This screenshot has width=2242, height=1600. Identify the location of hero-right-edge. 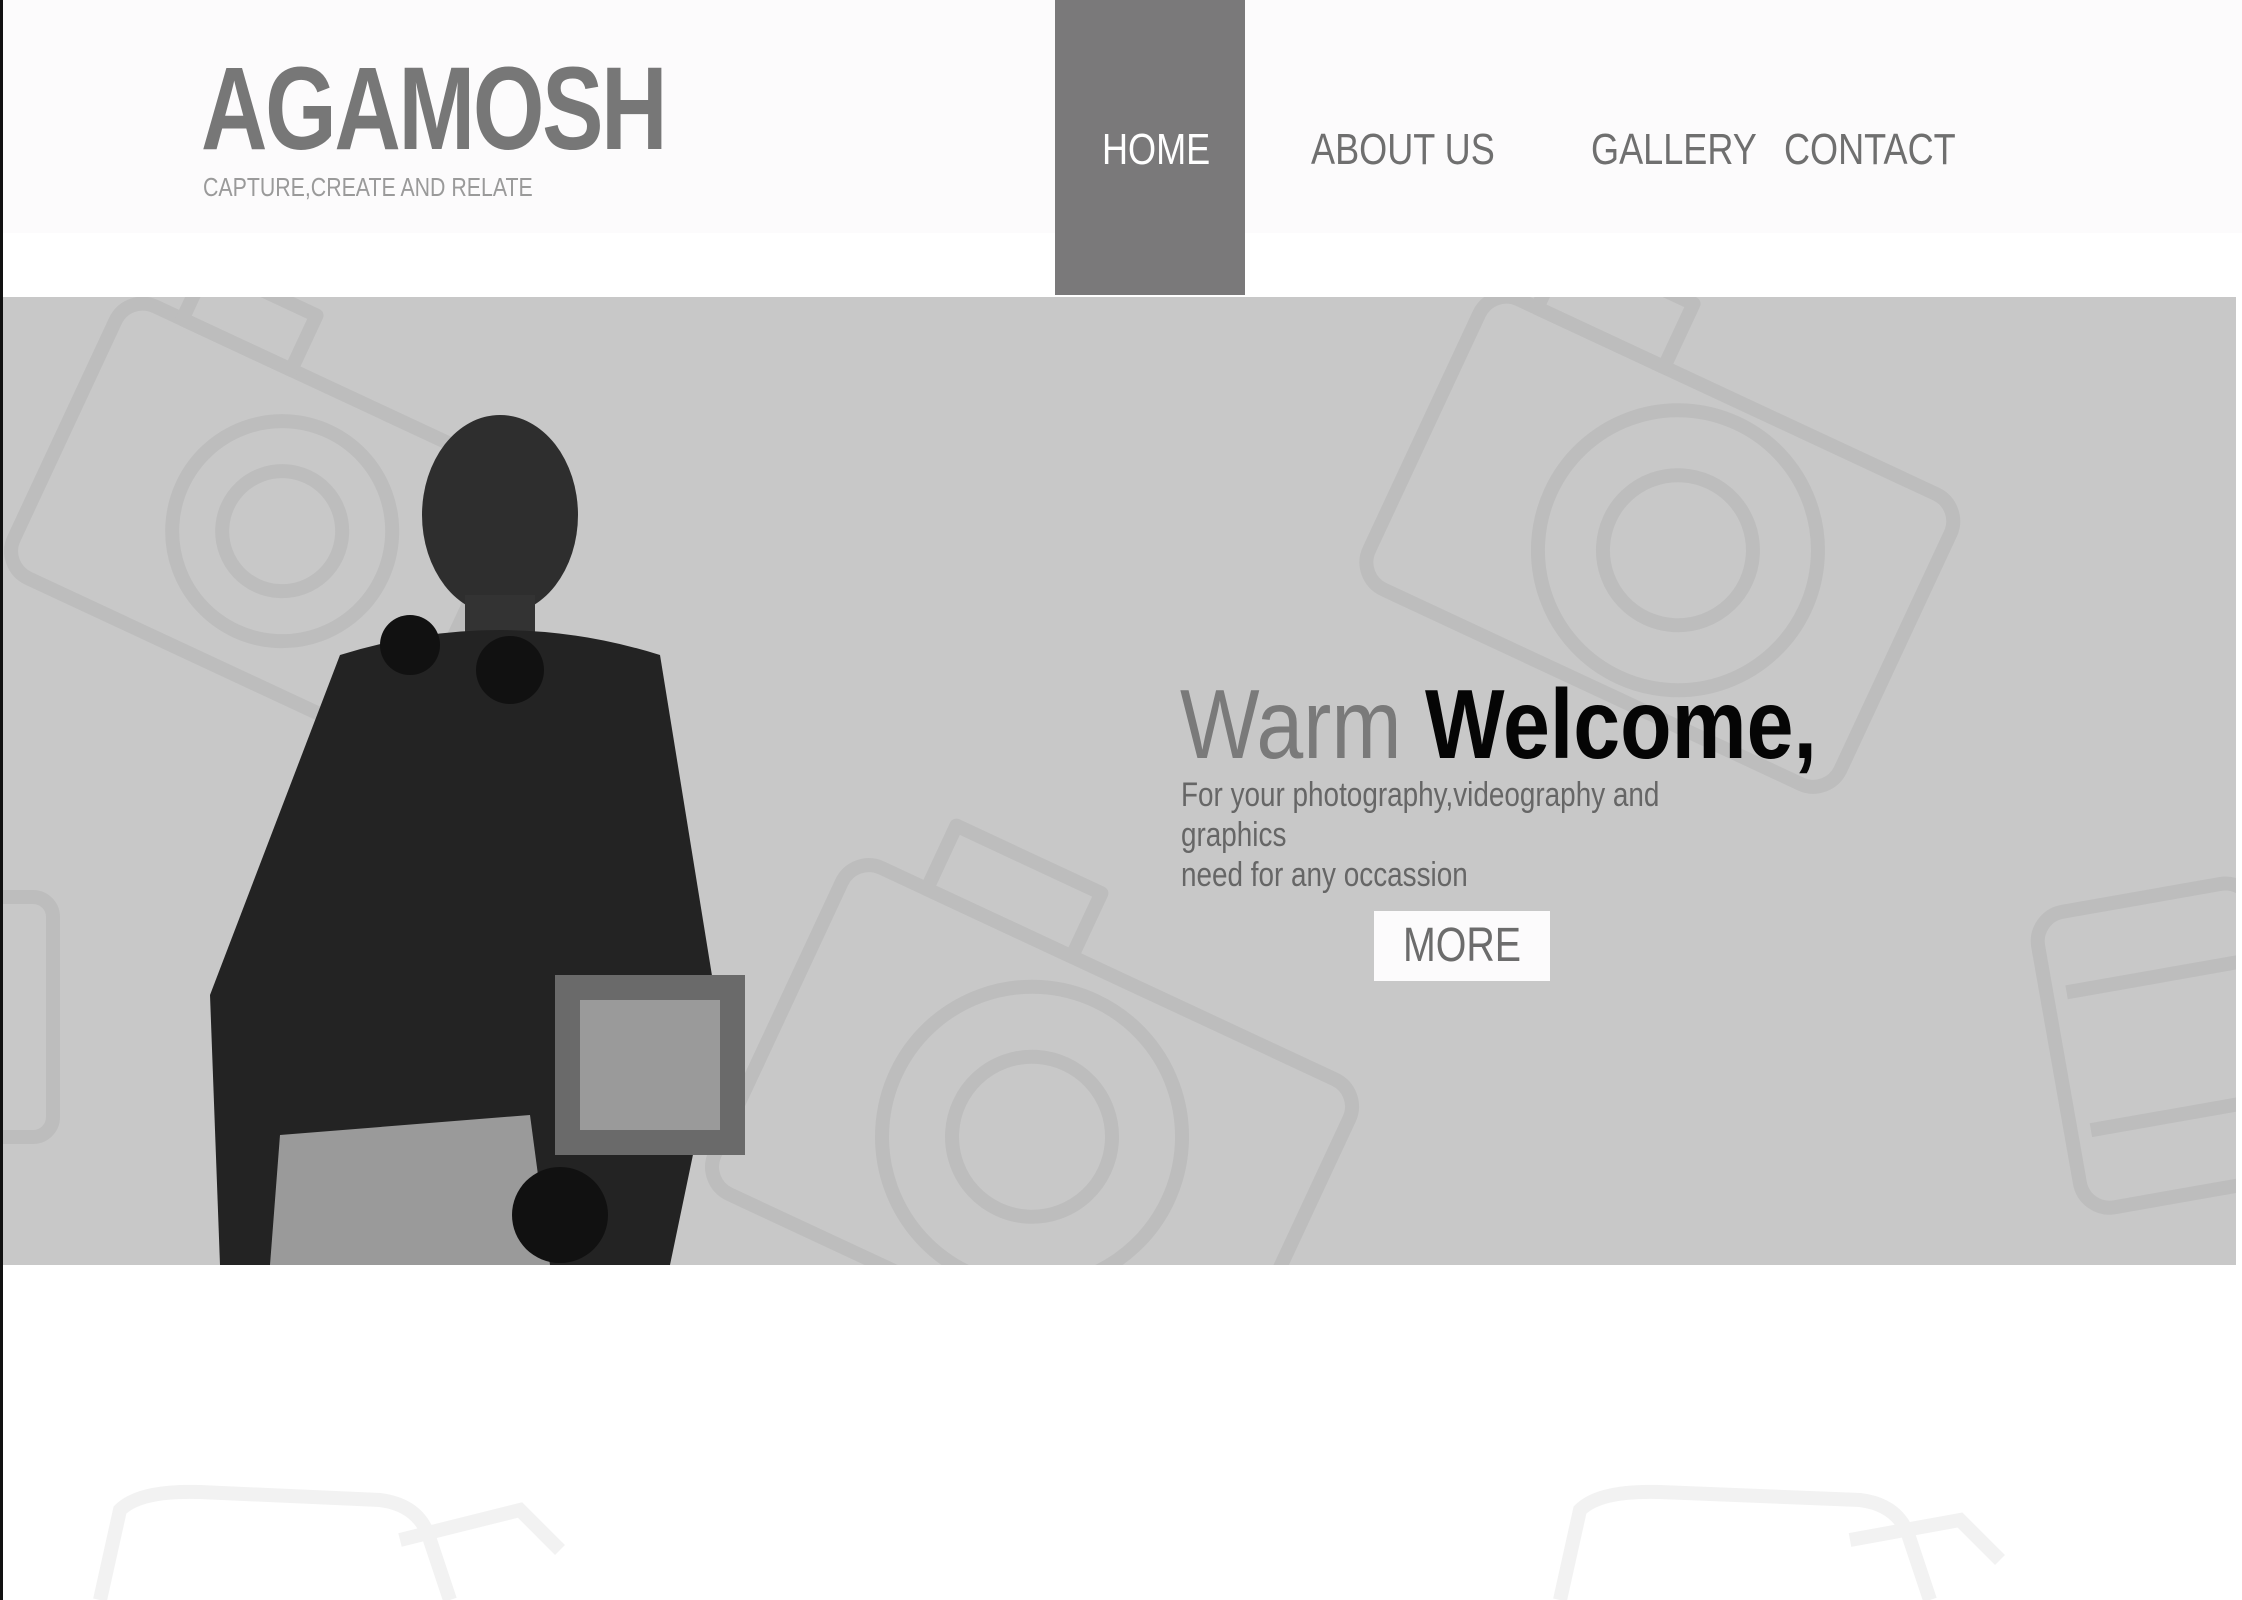
(2239, 781).